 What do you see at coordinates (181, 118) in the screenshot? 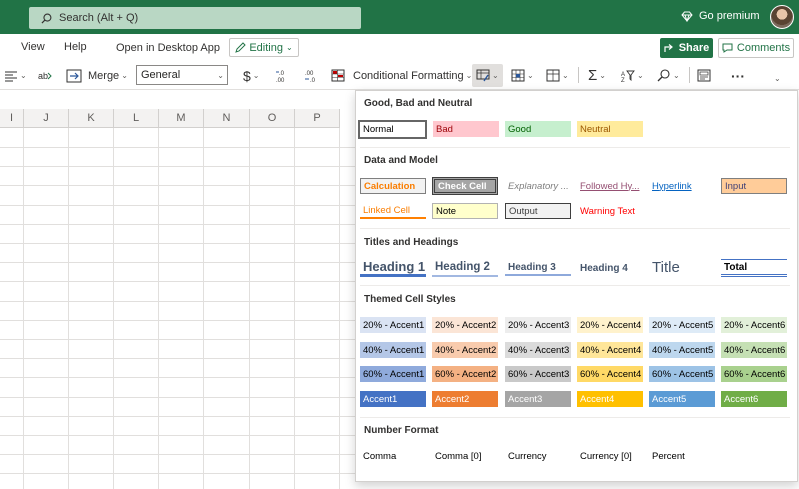
I see `column-header: M` at bounding box center [181, 118].